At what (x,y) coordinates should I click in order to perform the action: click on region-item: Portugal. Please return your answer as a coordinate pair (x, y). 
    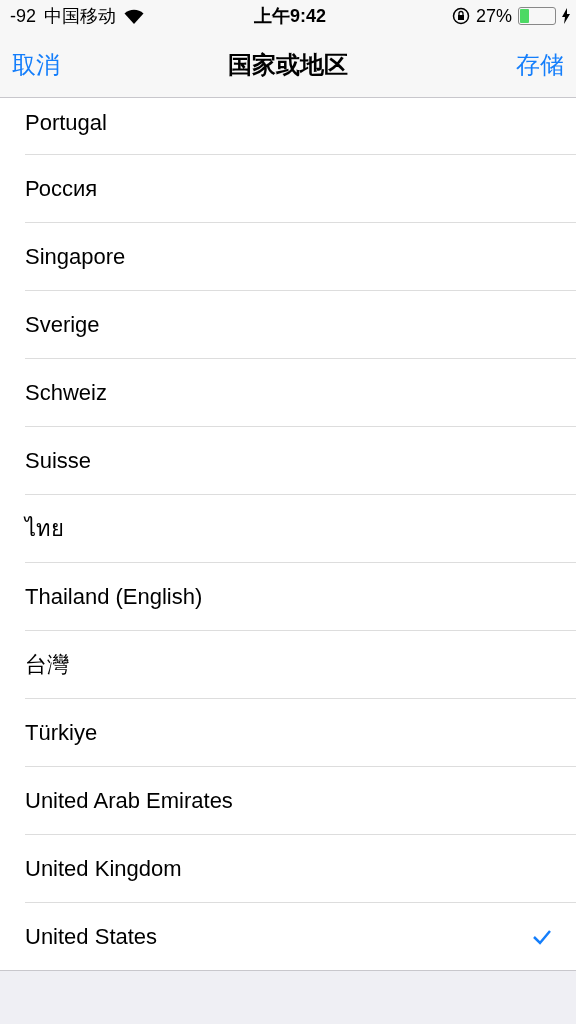
    Looking at the image, I should click on (300, 126).